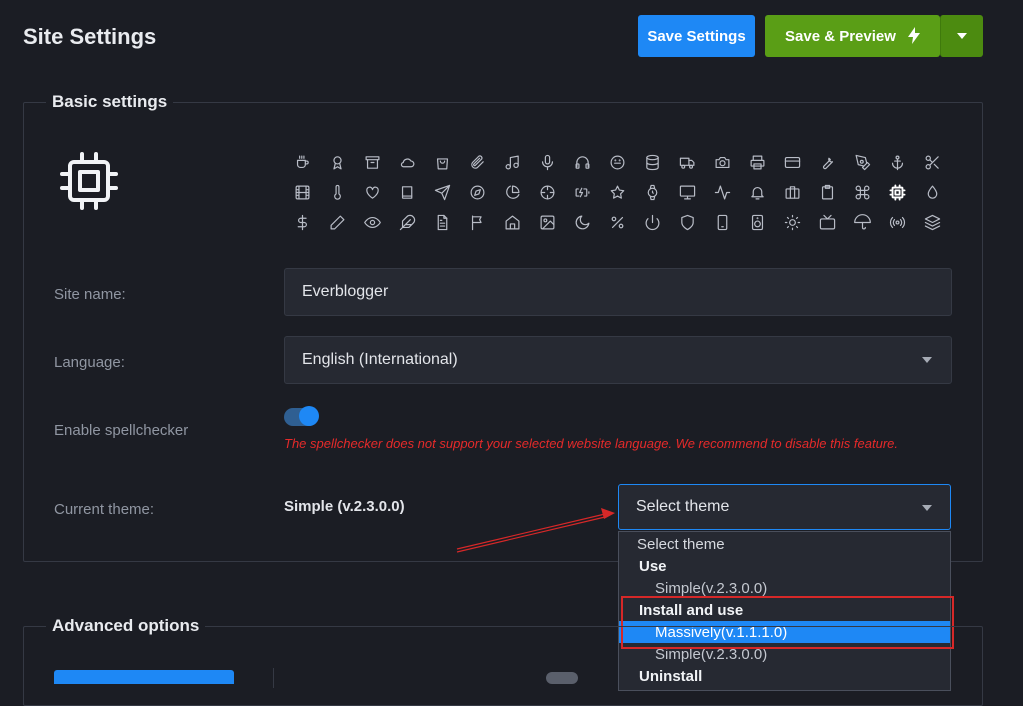 The width and height of the screenshot is (1023, 706). I want to click on feather-icon, so click(407, 222).